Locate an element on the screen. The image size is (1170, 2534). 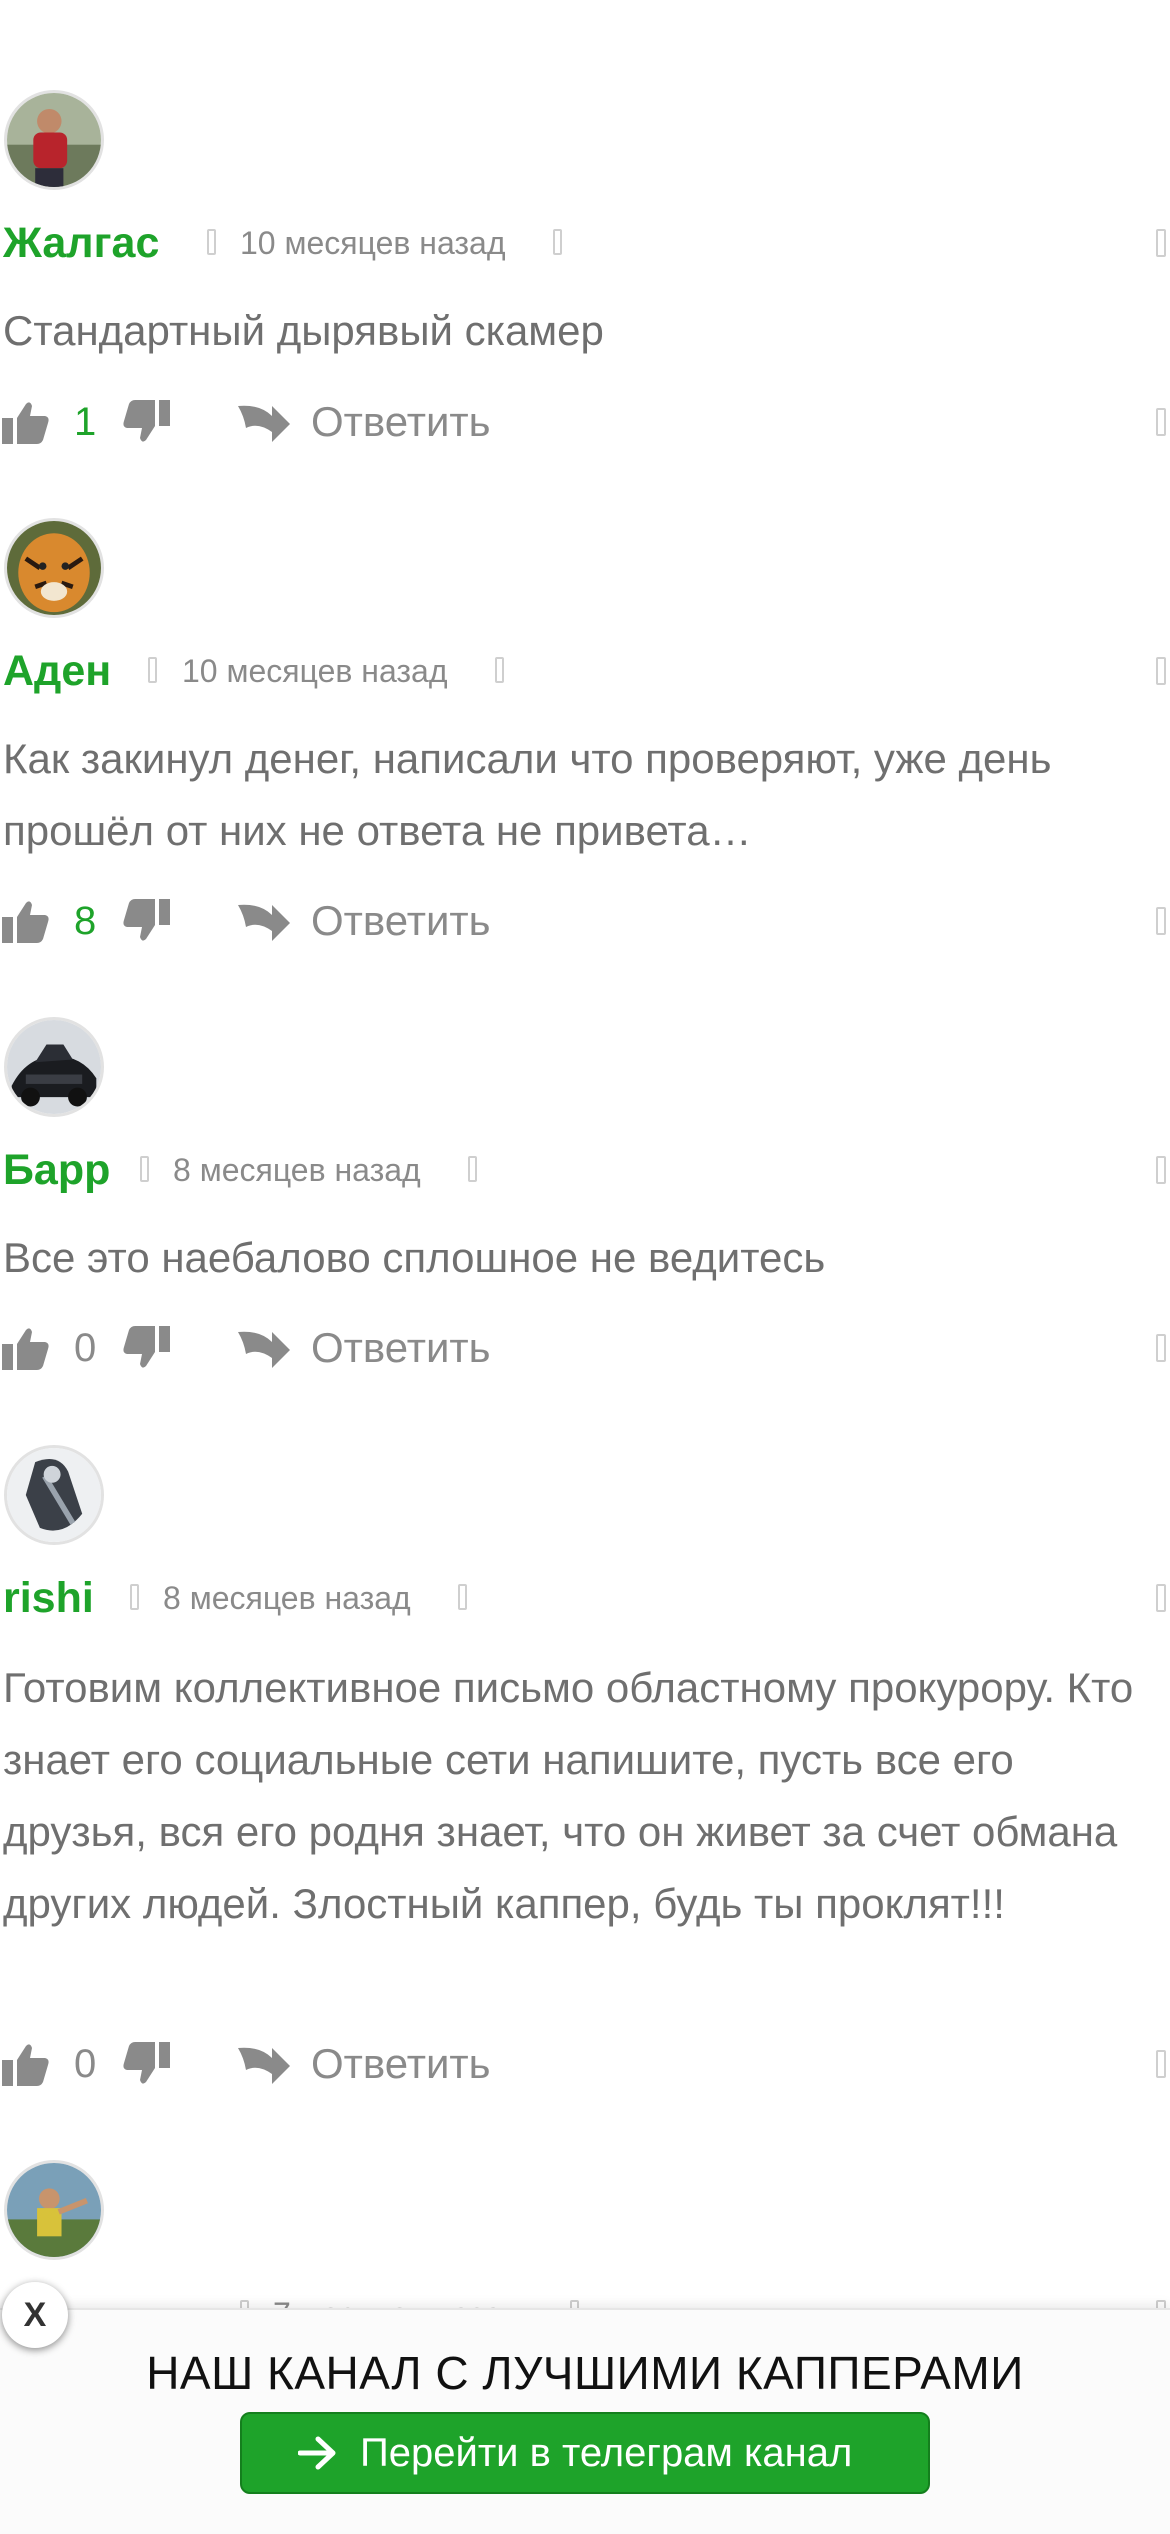
comment-actions: 1 Ответить is located at coordinates (585, 422).